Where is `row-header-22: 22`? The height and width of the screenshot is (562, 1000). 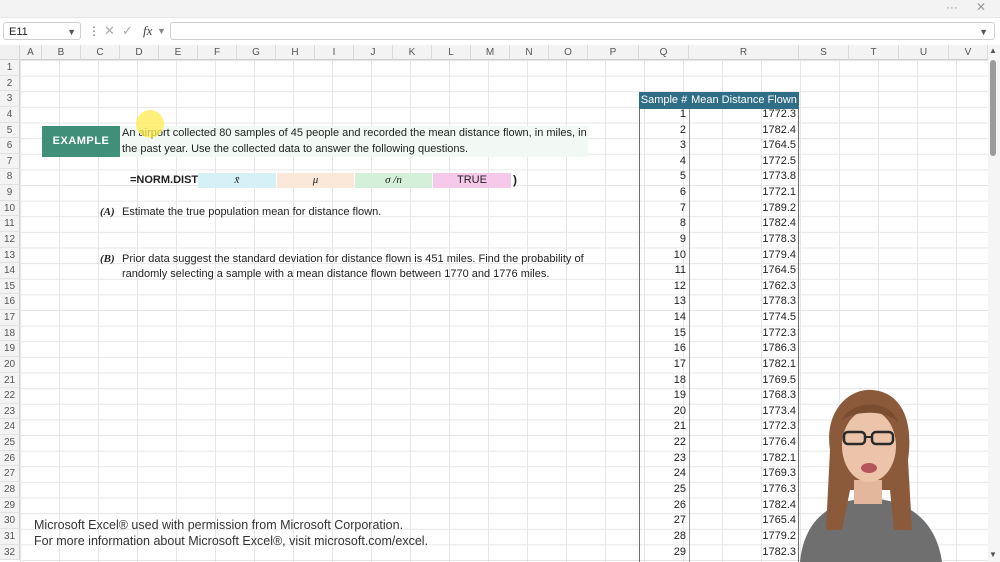
row-header-22: 22 is located at coordinates (10, 396).